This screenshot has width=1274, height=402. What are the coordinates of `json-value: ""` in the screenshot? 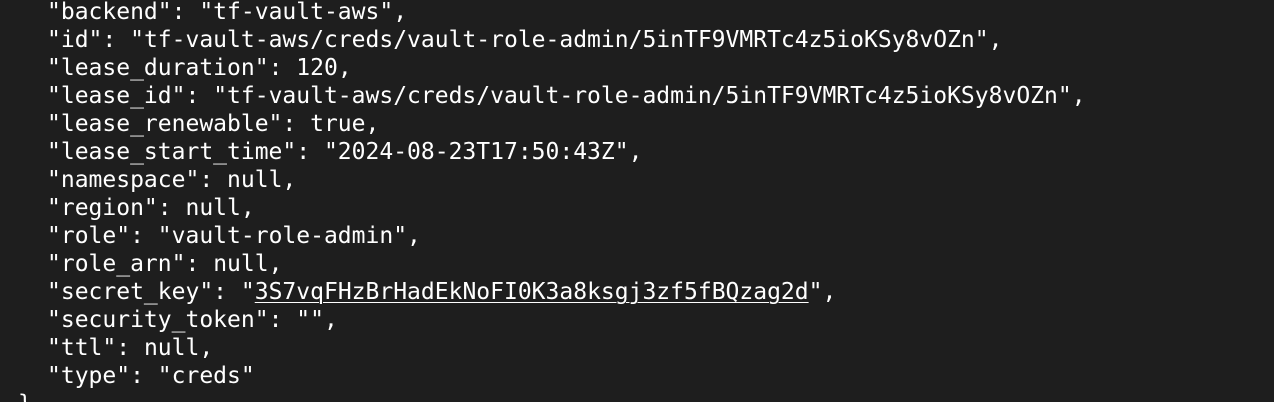 It's located at (310, 320).